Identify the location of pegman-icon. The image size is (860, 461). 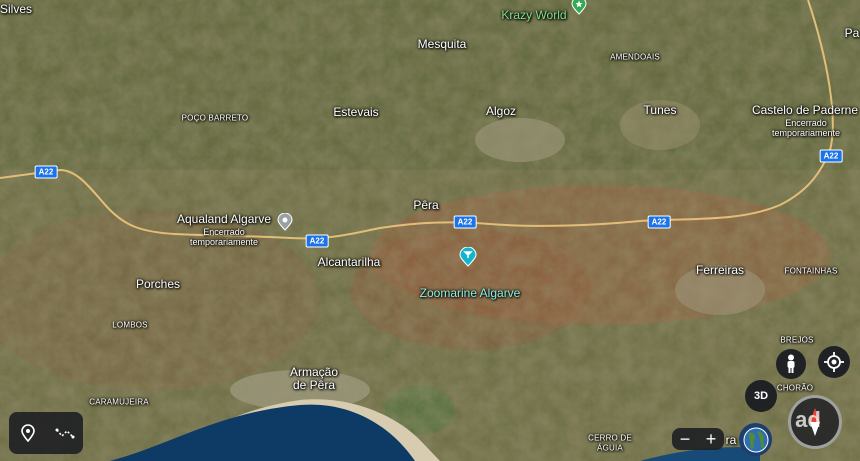
(791, 363).